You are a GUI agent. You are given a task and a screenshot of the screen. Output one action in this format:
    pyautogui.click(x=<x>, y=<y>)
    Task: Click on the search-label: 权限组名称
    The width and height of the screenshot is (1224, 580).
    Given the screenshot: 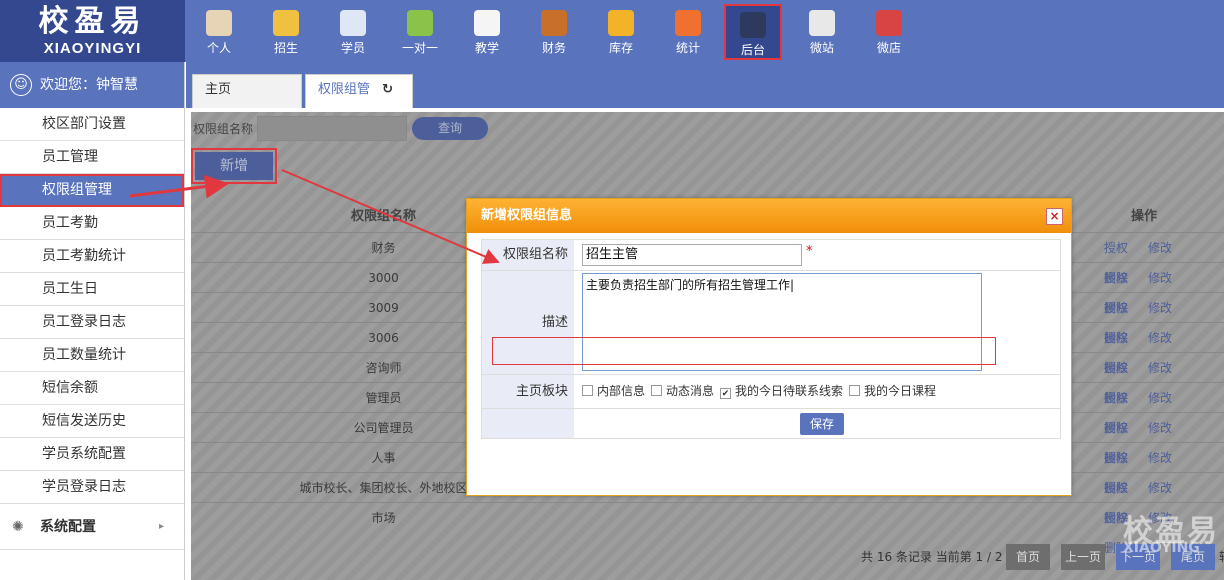 What is the action you would take?
    pyautogui.click(x=223, y=129)
    